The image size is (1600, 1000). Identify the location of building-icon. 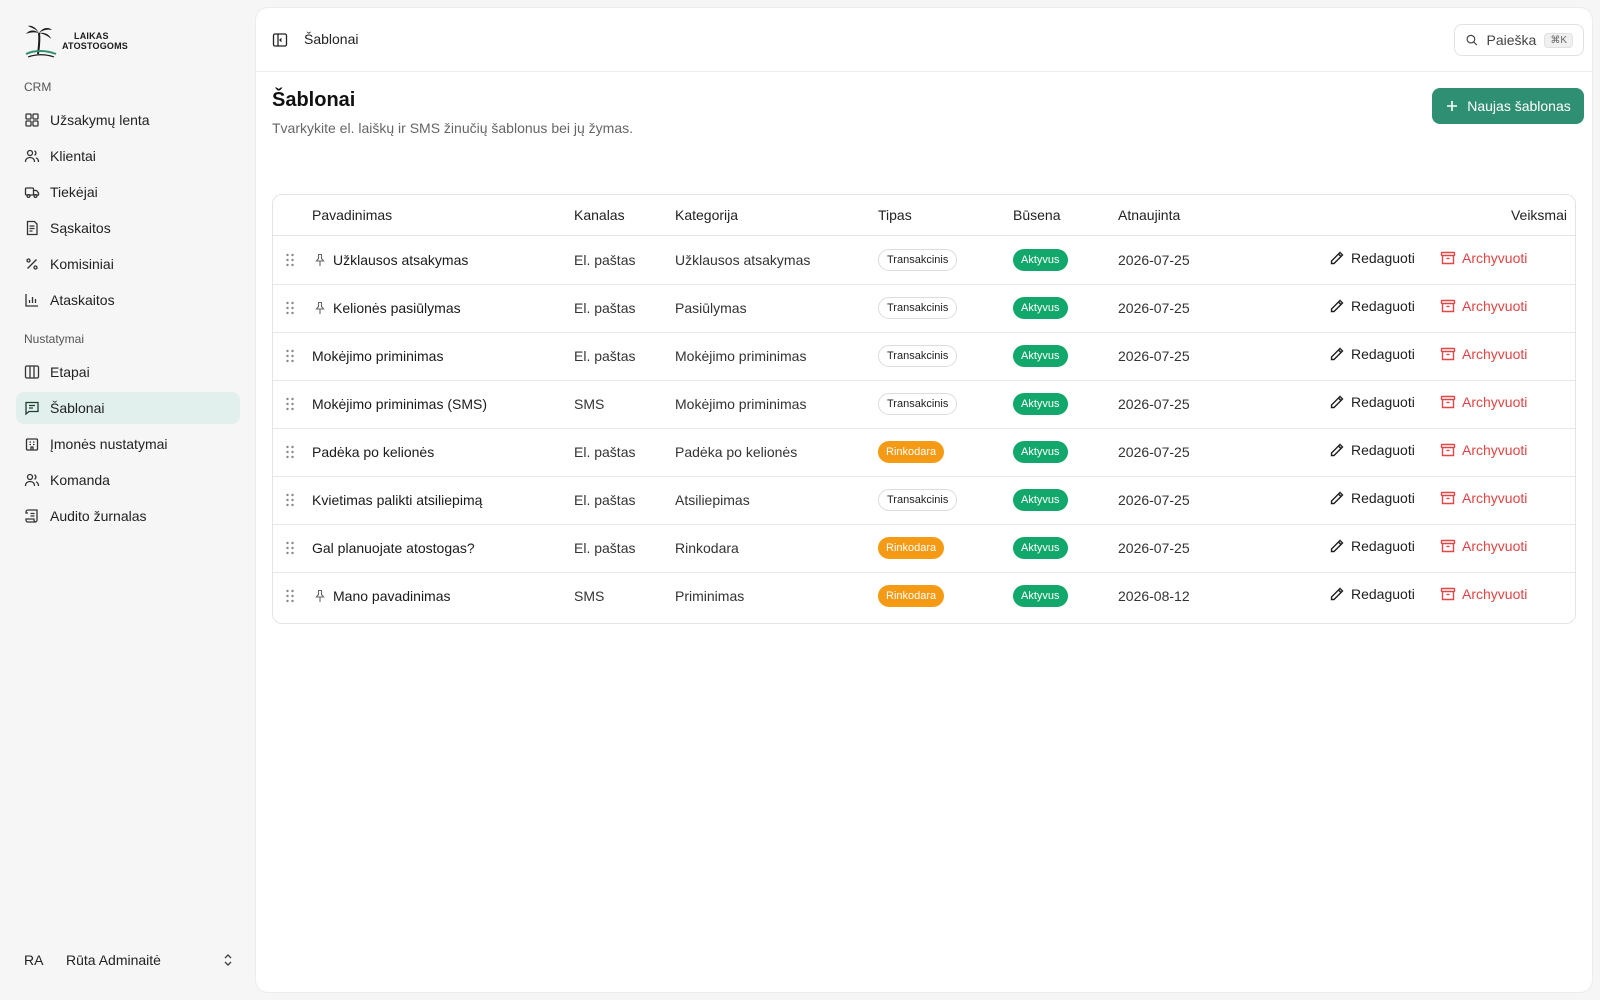
(32, 444).